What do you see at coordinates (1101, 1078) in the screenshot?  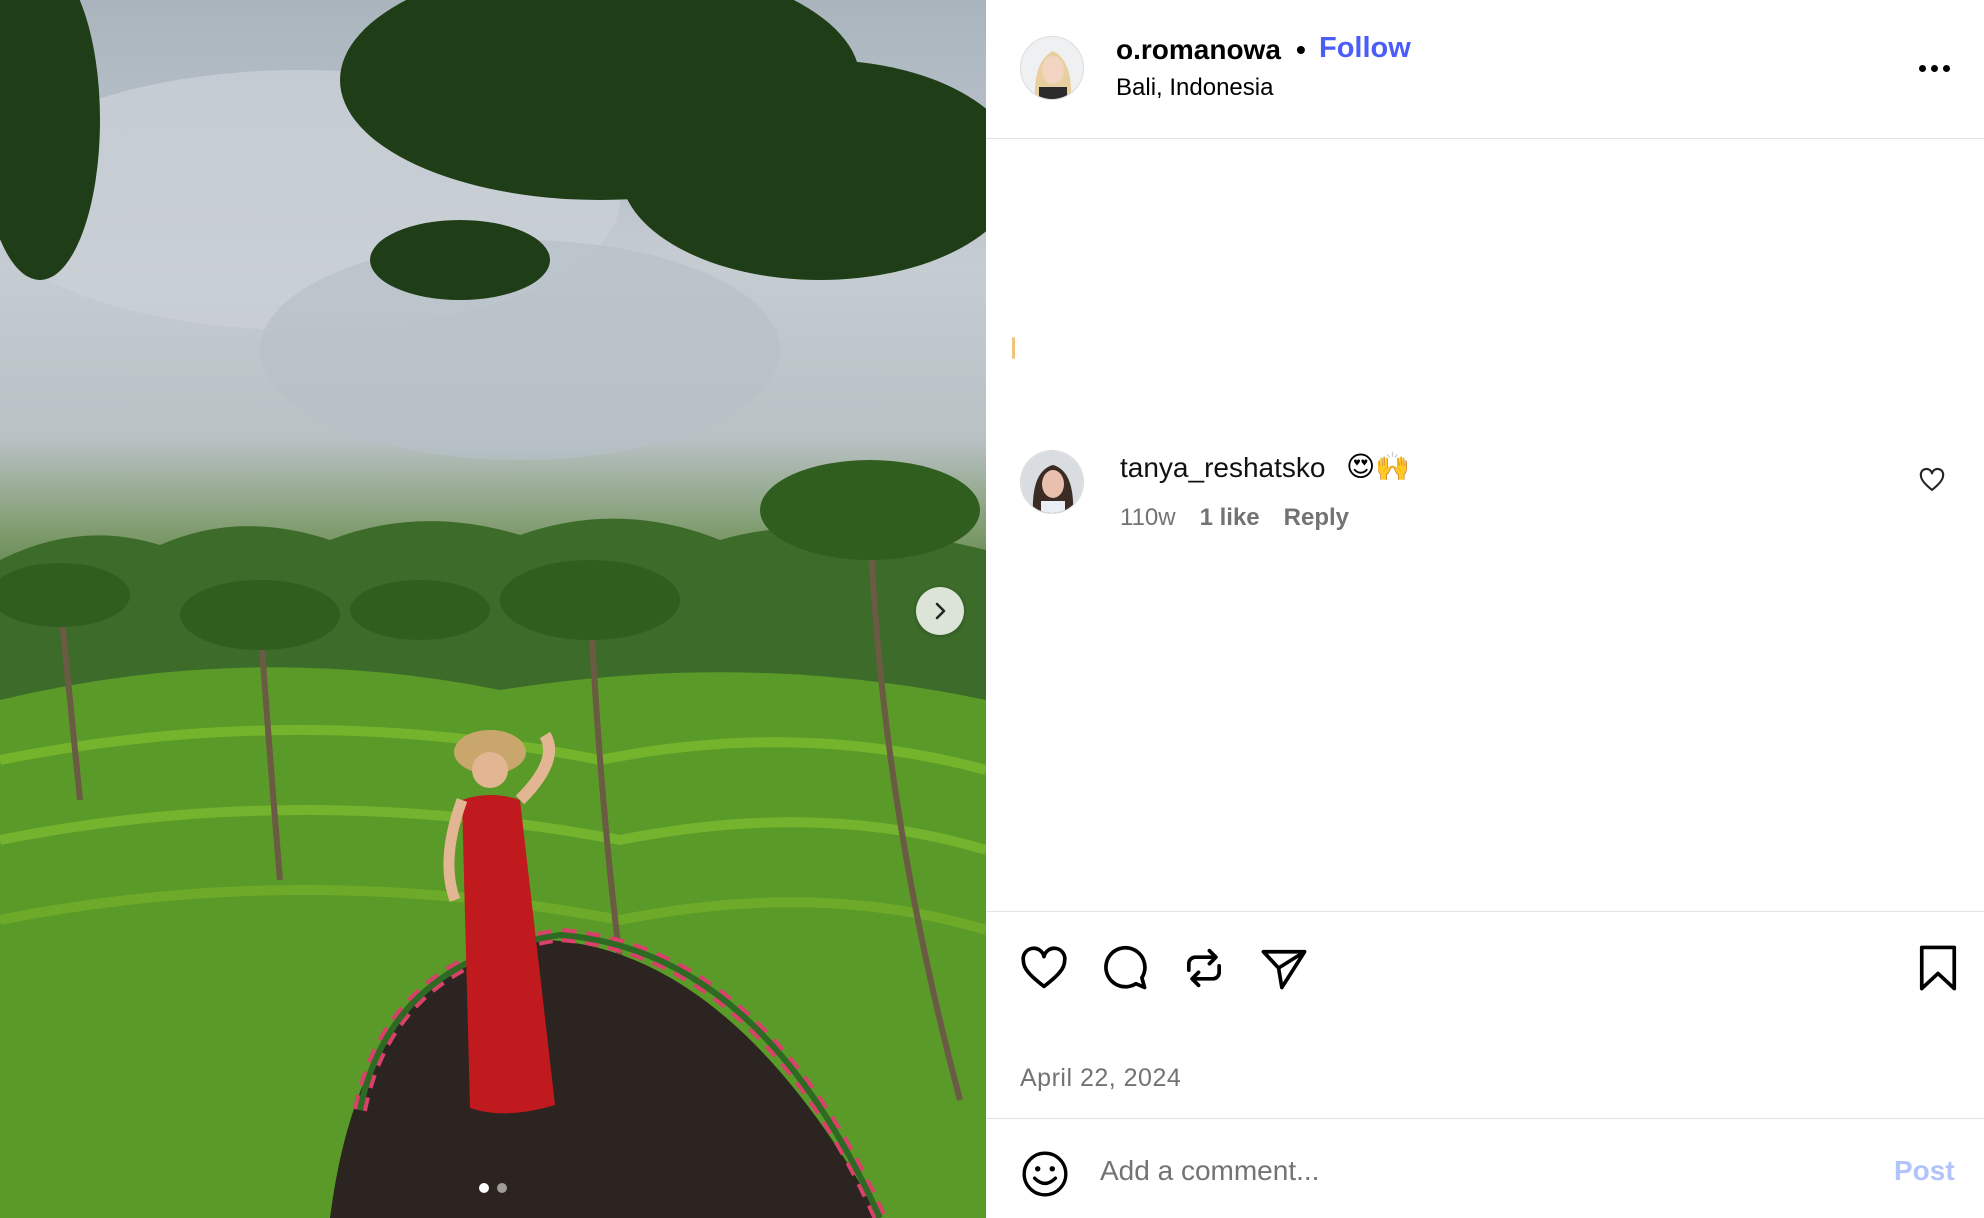 I see `post-date: April 22, 2024` at bounding box center [1101, 1078].